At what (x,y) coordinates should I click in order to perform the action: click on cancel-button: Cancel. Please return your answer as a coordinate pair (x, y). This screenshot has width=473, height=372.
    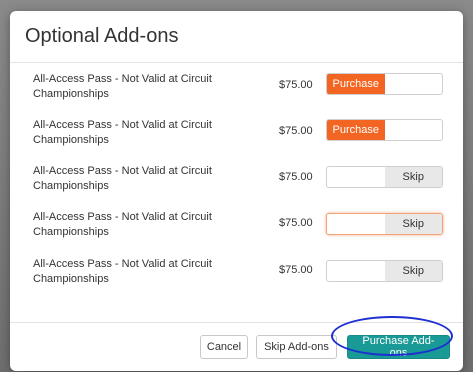
    Looking at the image, I should click on (224, 347).